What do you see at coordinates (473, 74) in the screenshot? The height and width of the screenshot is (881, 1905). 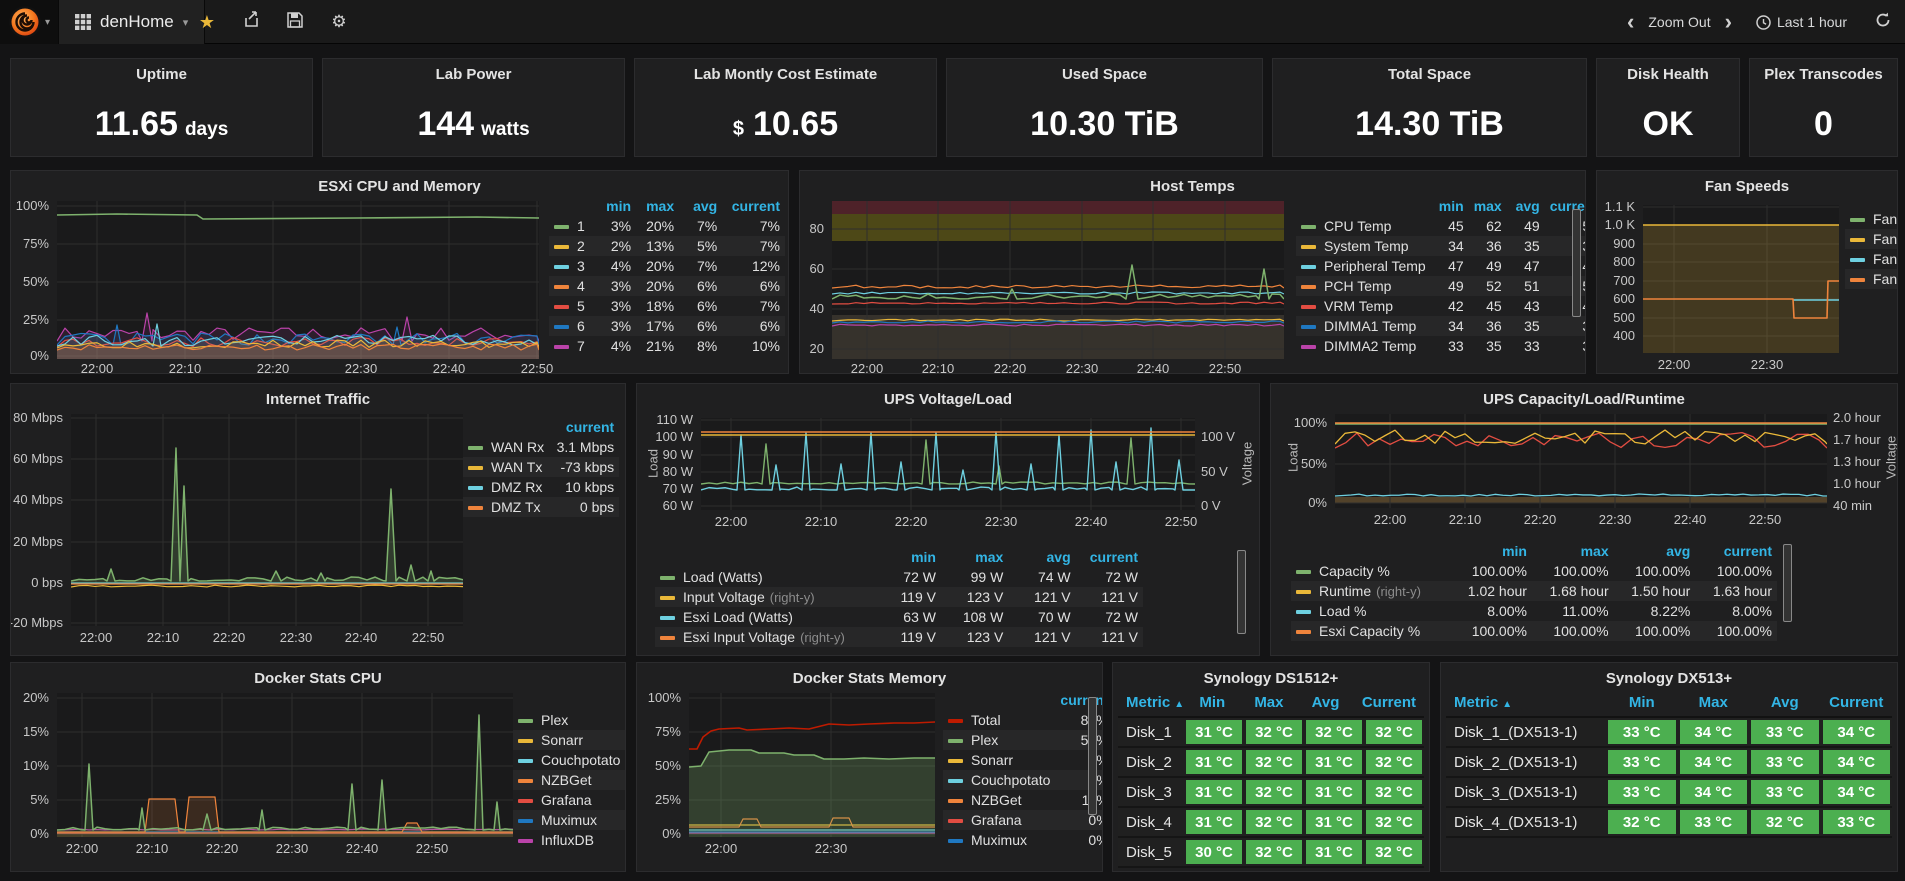 I see `panel-title: Lab Power` at bounding box center [473, 74].